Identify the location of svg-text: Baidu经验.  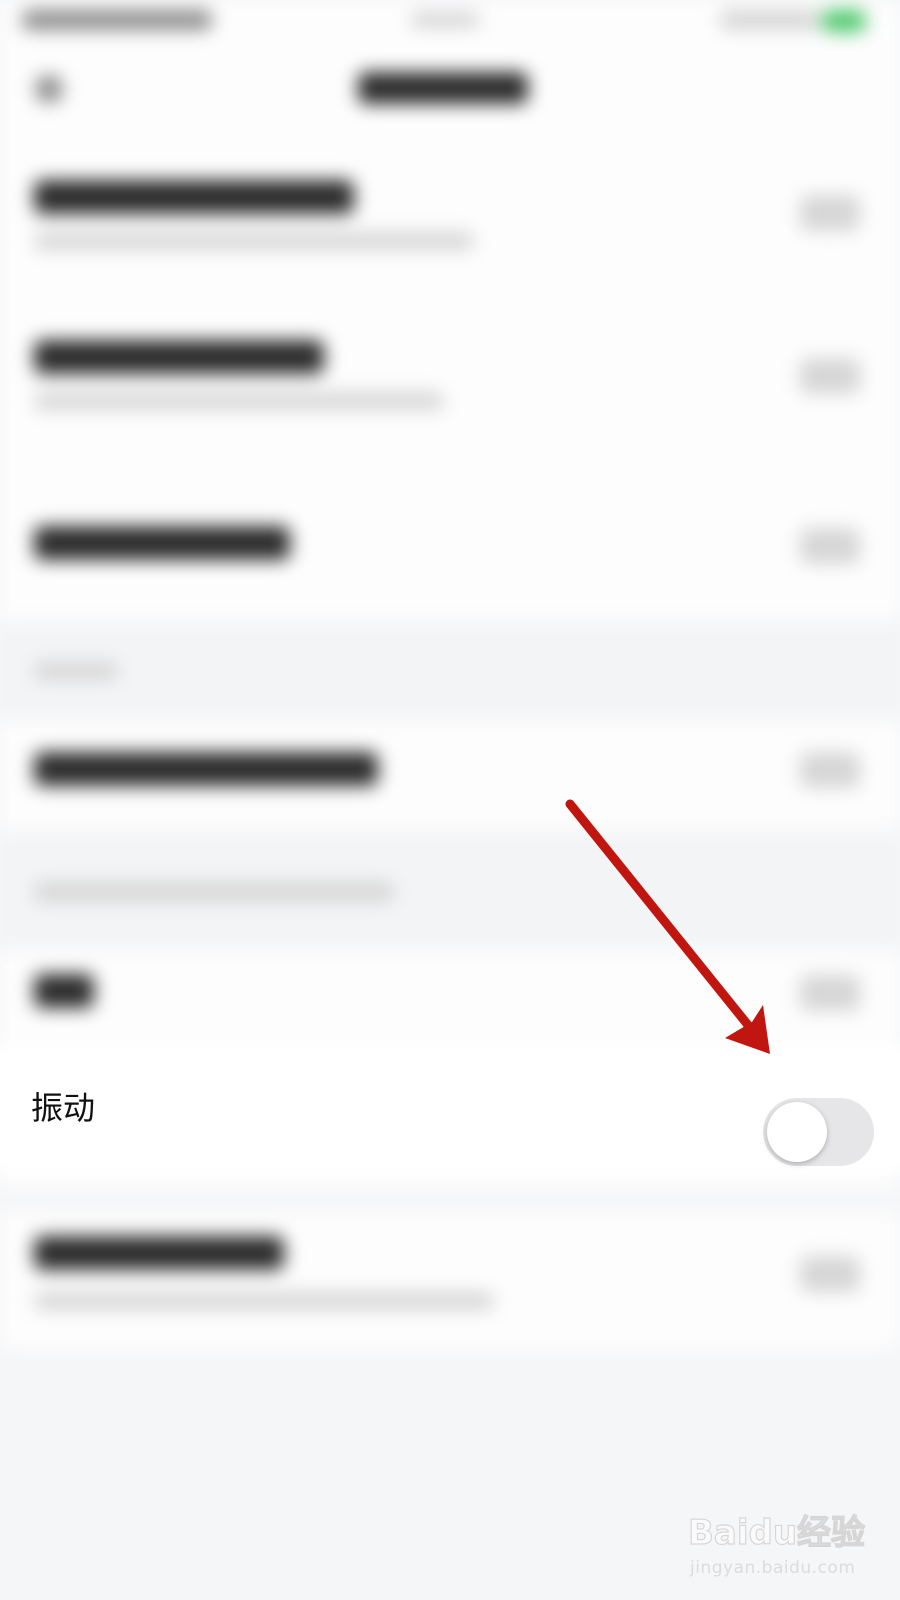
(776, 1533).